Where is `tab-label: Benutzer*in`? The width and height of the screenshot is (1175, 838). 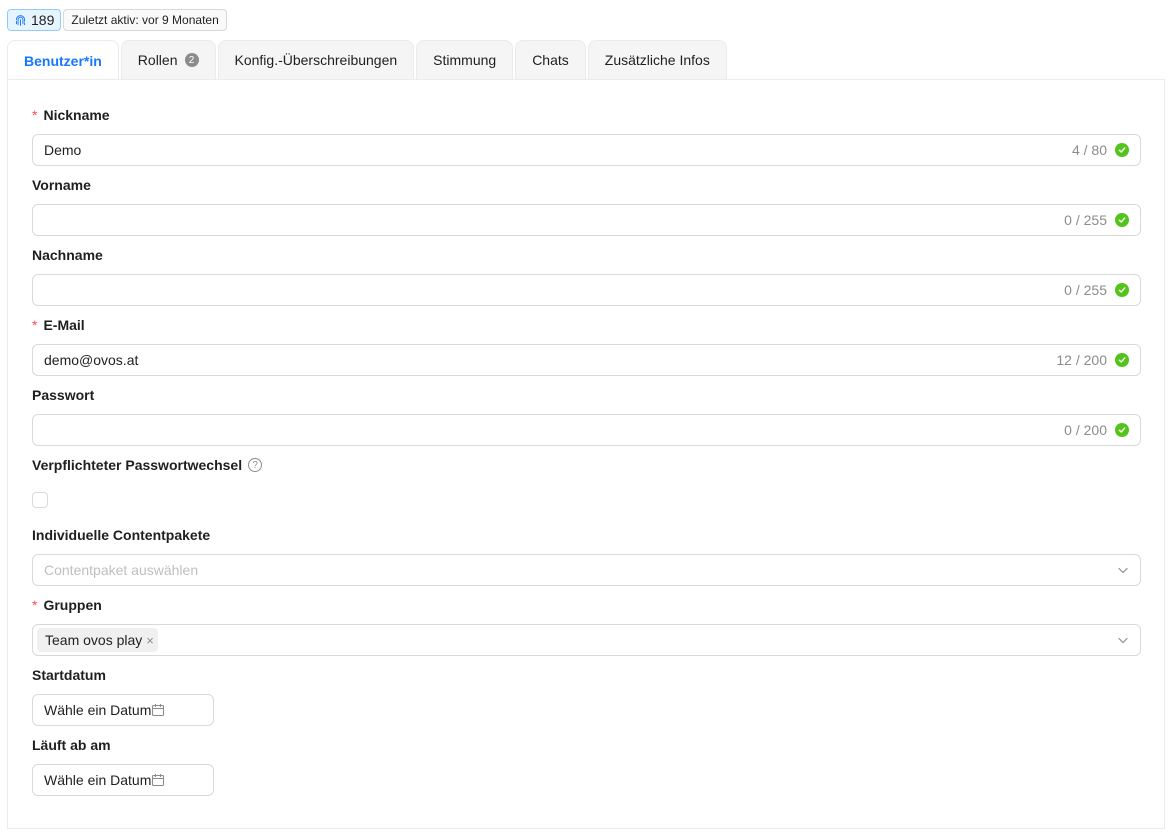 tab-label: Benutzer*in is located at coordinates (63, 60).